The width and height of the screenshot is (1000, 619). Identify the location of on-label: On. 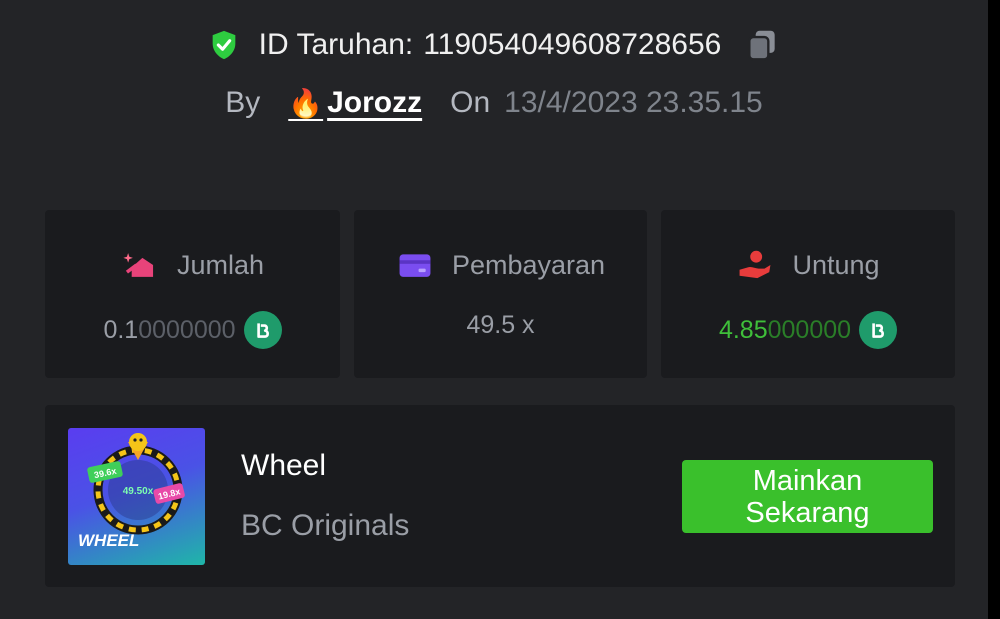
(470, 102).